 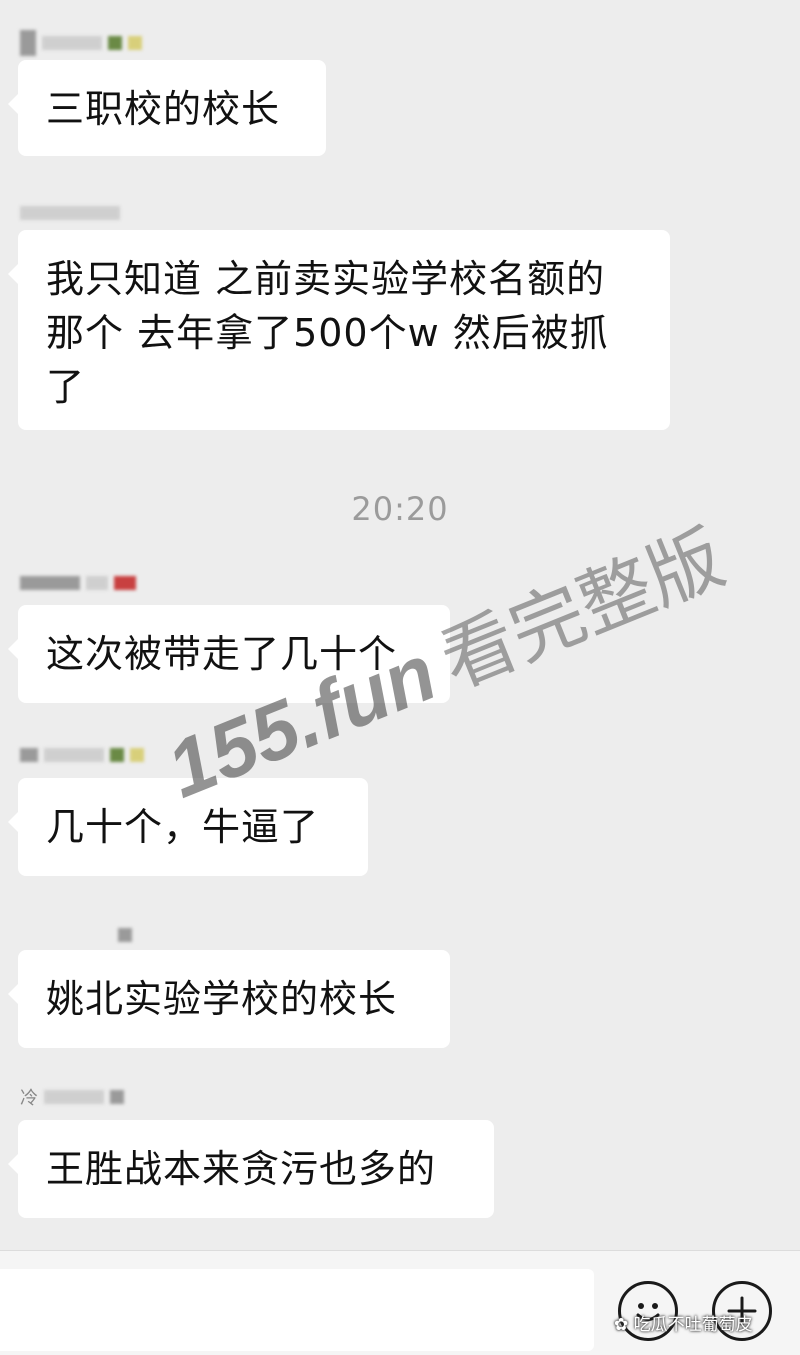 I want to click on input-bar, so click(x=400, y=1302).